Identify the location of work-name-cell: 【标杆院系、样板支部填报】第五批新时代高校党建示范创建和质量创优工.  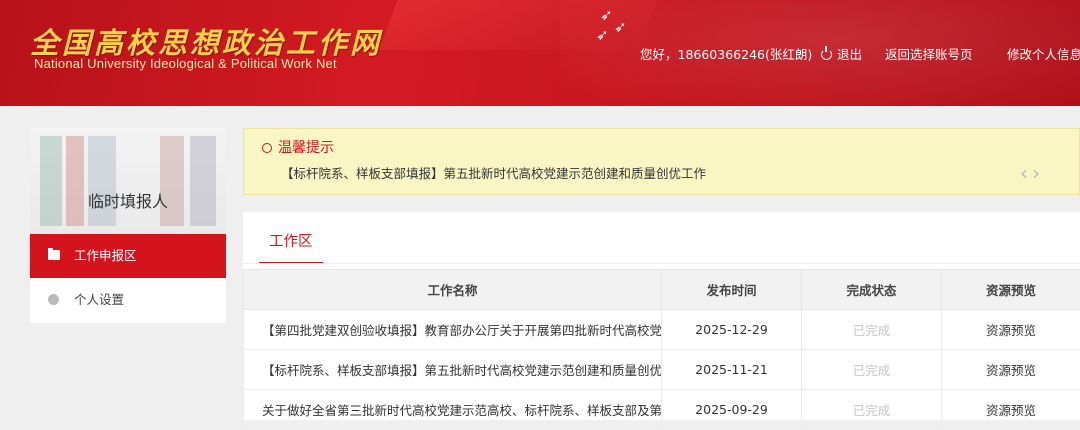
(453, 370).